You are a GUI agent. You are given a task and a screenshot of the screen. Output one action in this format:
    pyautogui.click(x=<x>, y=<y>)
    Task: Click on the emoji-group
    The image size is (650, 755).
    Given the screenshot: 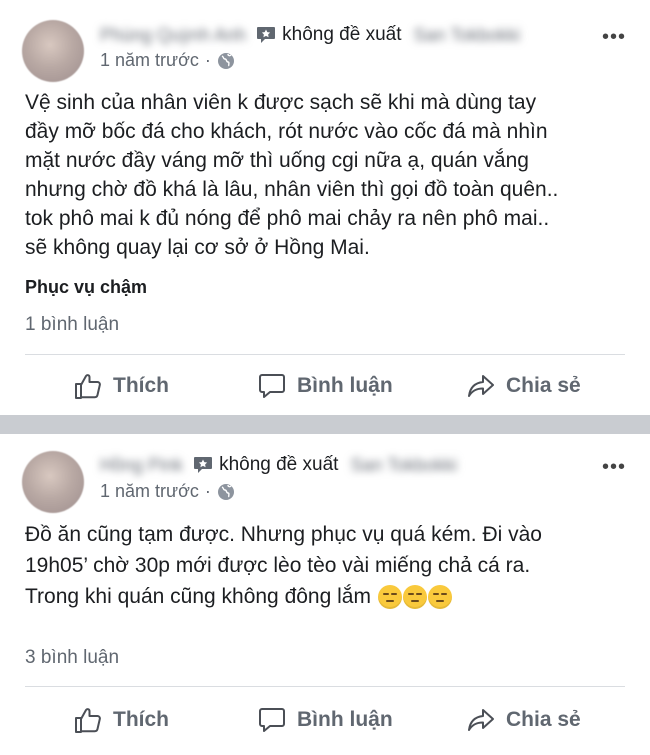 What is the action you would take?
    pyautogui.click(x=414, y=597)
    